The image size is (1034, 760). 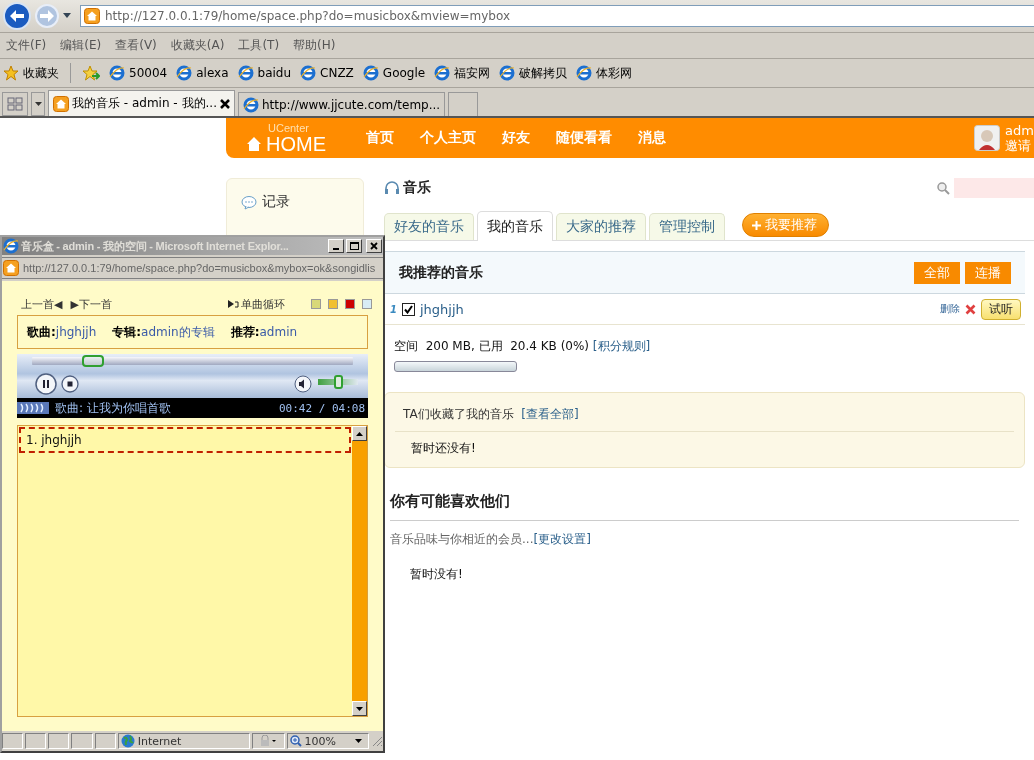 I want to click on storage-usage-text: 空间 200 MB, 已用 20.4 KB (0%) [积分规则], so click(x=522, y=346).